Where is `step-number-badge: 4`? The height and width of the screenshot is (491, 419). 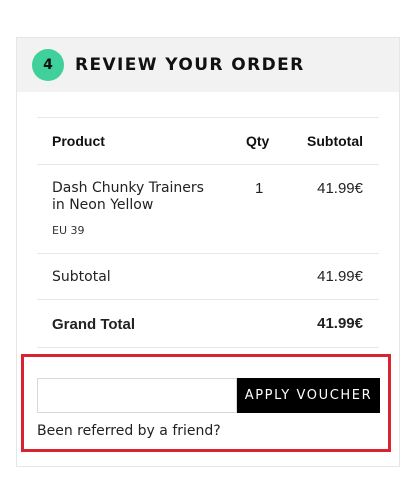 step-number-badge: 4 is located at coordinates (48, 65).